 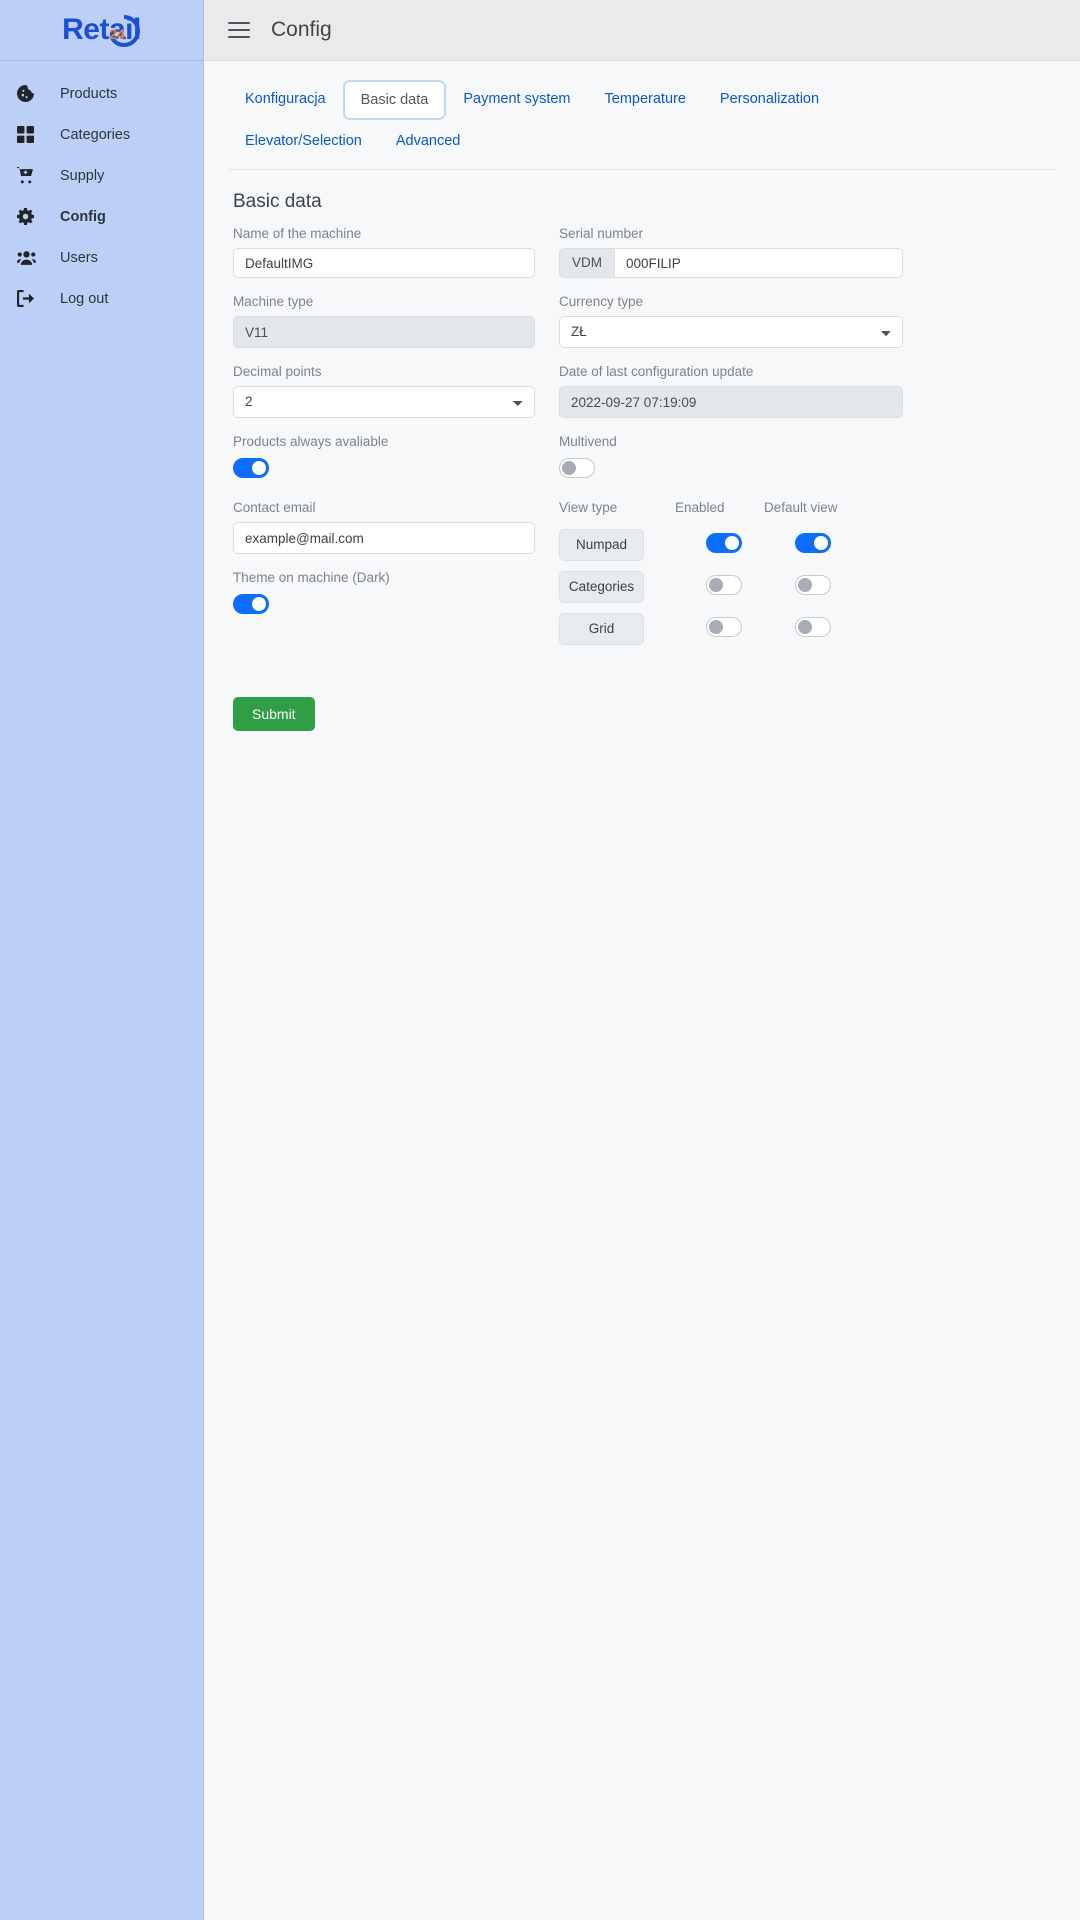 I want to click on field-theme-on-machine: Theme on machine (Dark), so click(x=384, y=594).